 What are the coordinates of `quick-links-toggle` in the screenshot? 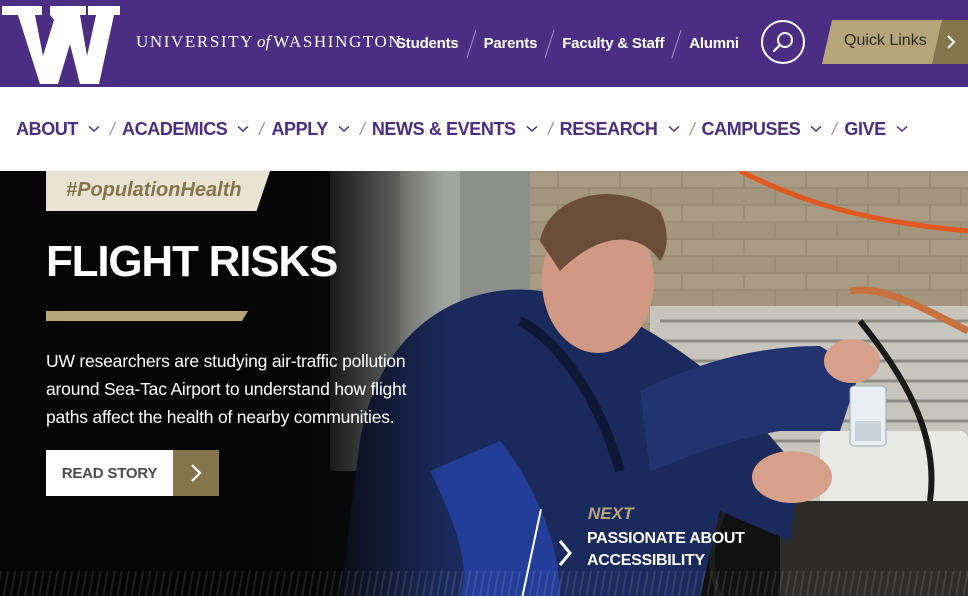 It's located at (950, 42).